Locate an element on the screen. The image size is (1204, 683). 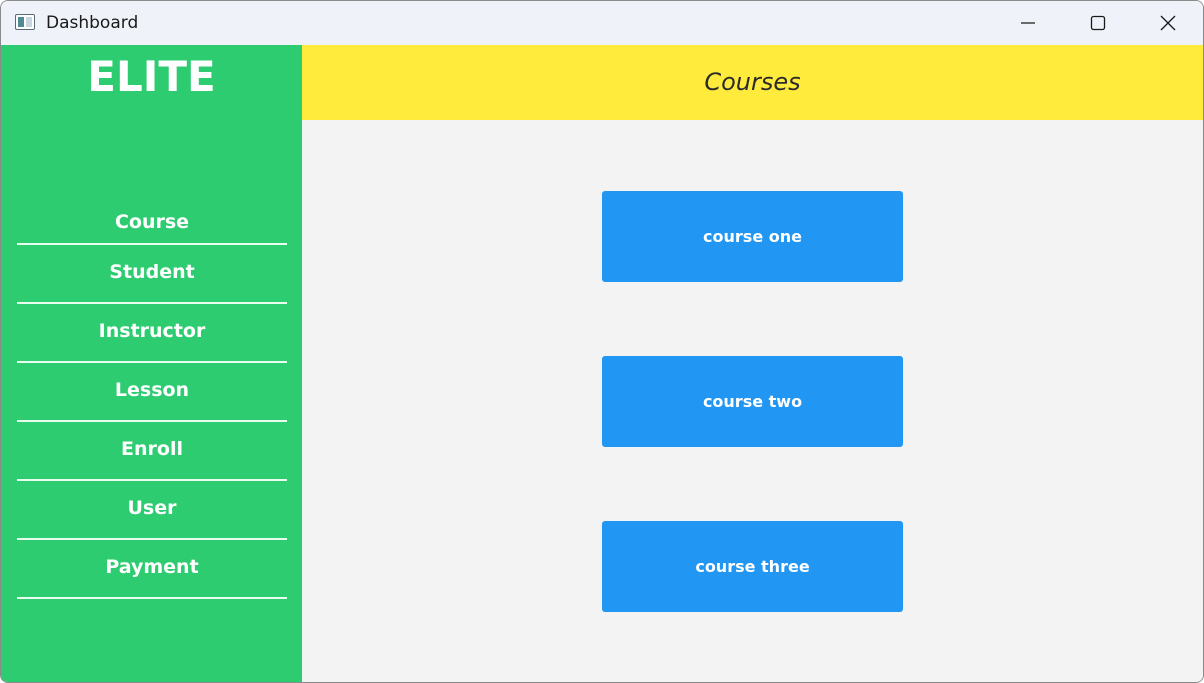
sidebar-item-lesson: Lesson is located at coordinates (152, 392).